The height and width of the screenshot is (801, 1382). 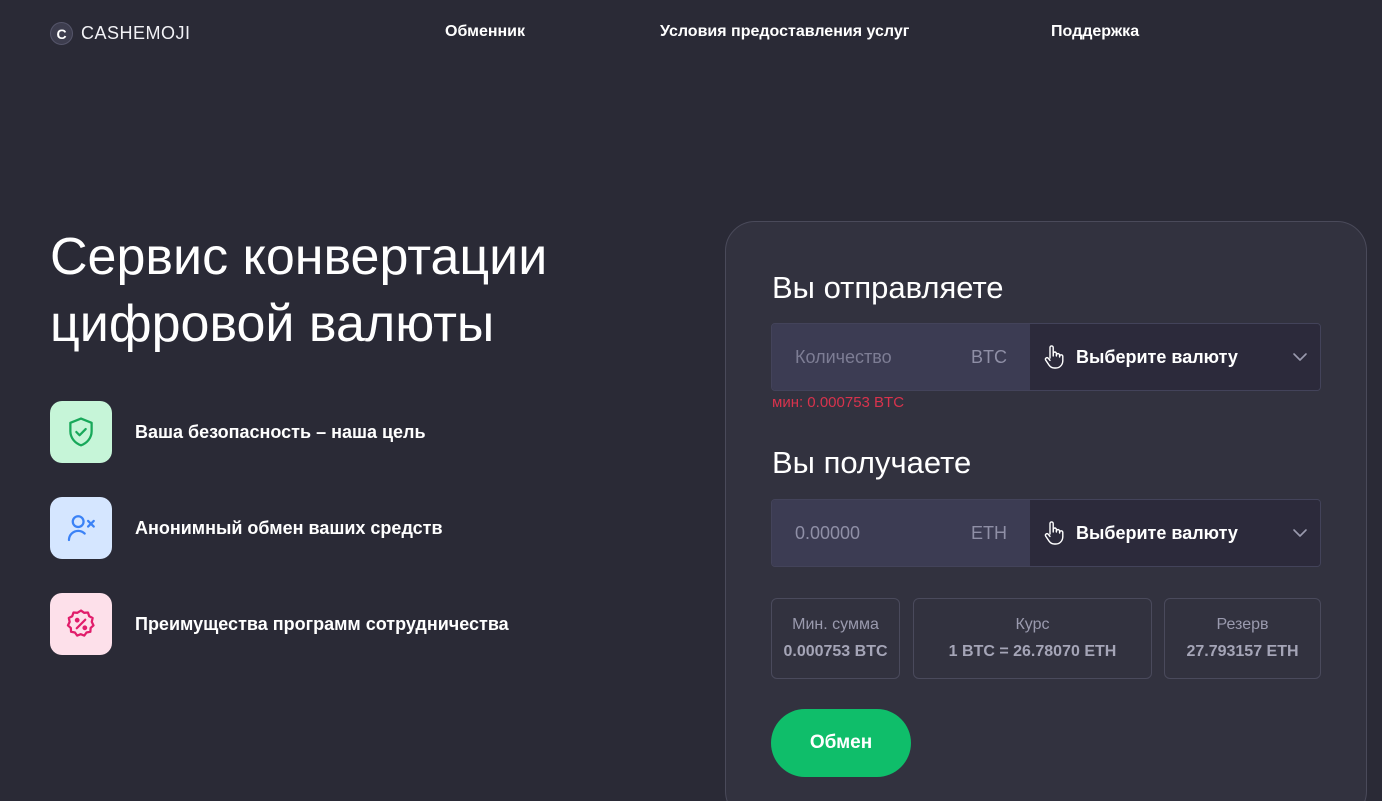 I want to click on feature-anonymous: Анонимный обмен ваших средств, so click(x=246, y=528).